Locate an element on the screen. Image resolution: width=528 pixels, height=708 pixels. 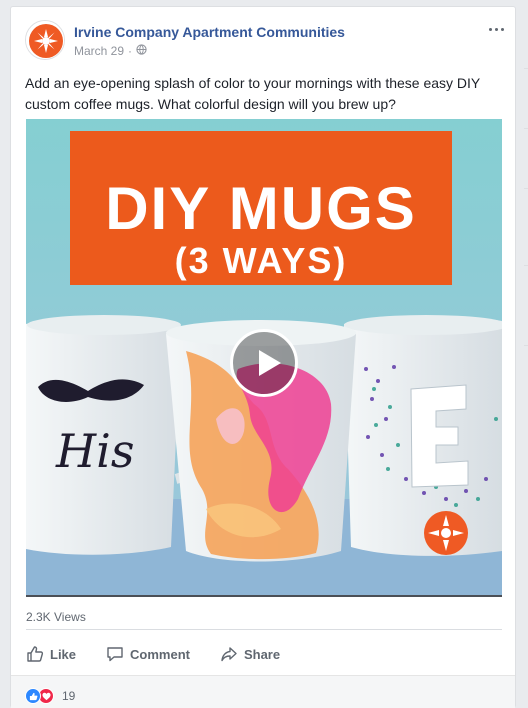
post-actions: Like Comment Share is located at coordinates (264, 654).